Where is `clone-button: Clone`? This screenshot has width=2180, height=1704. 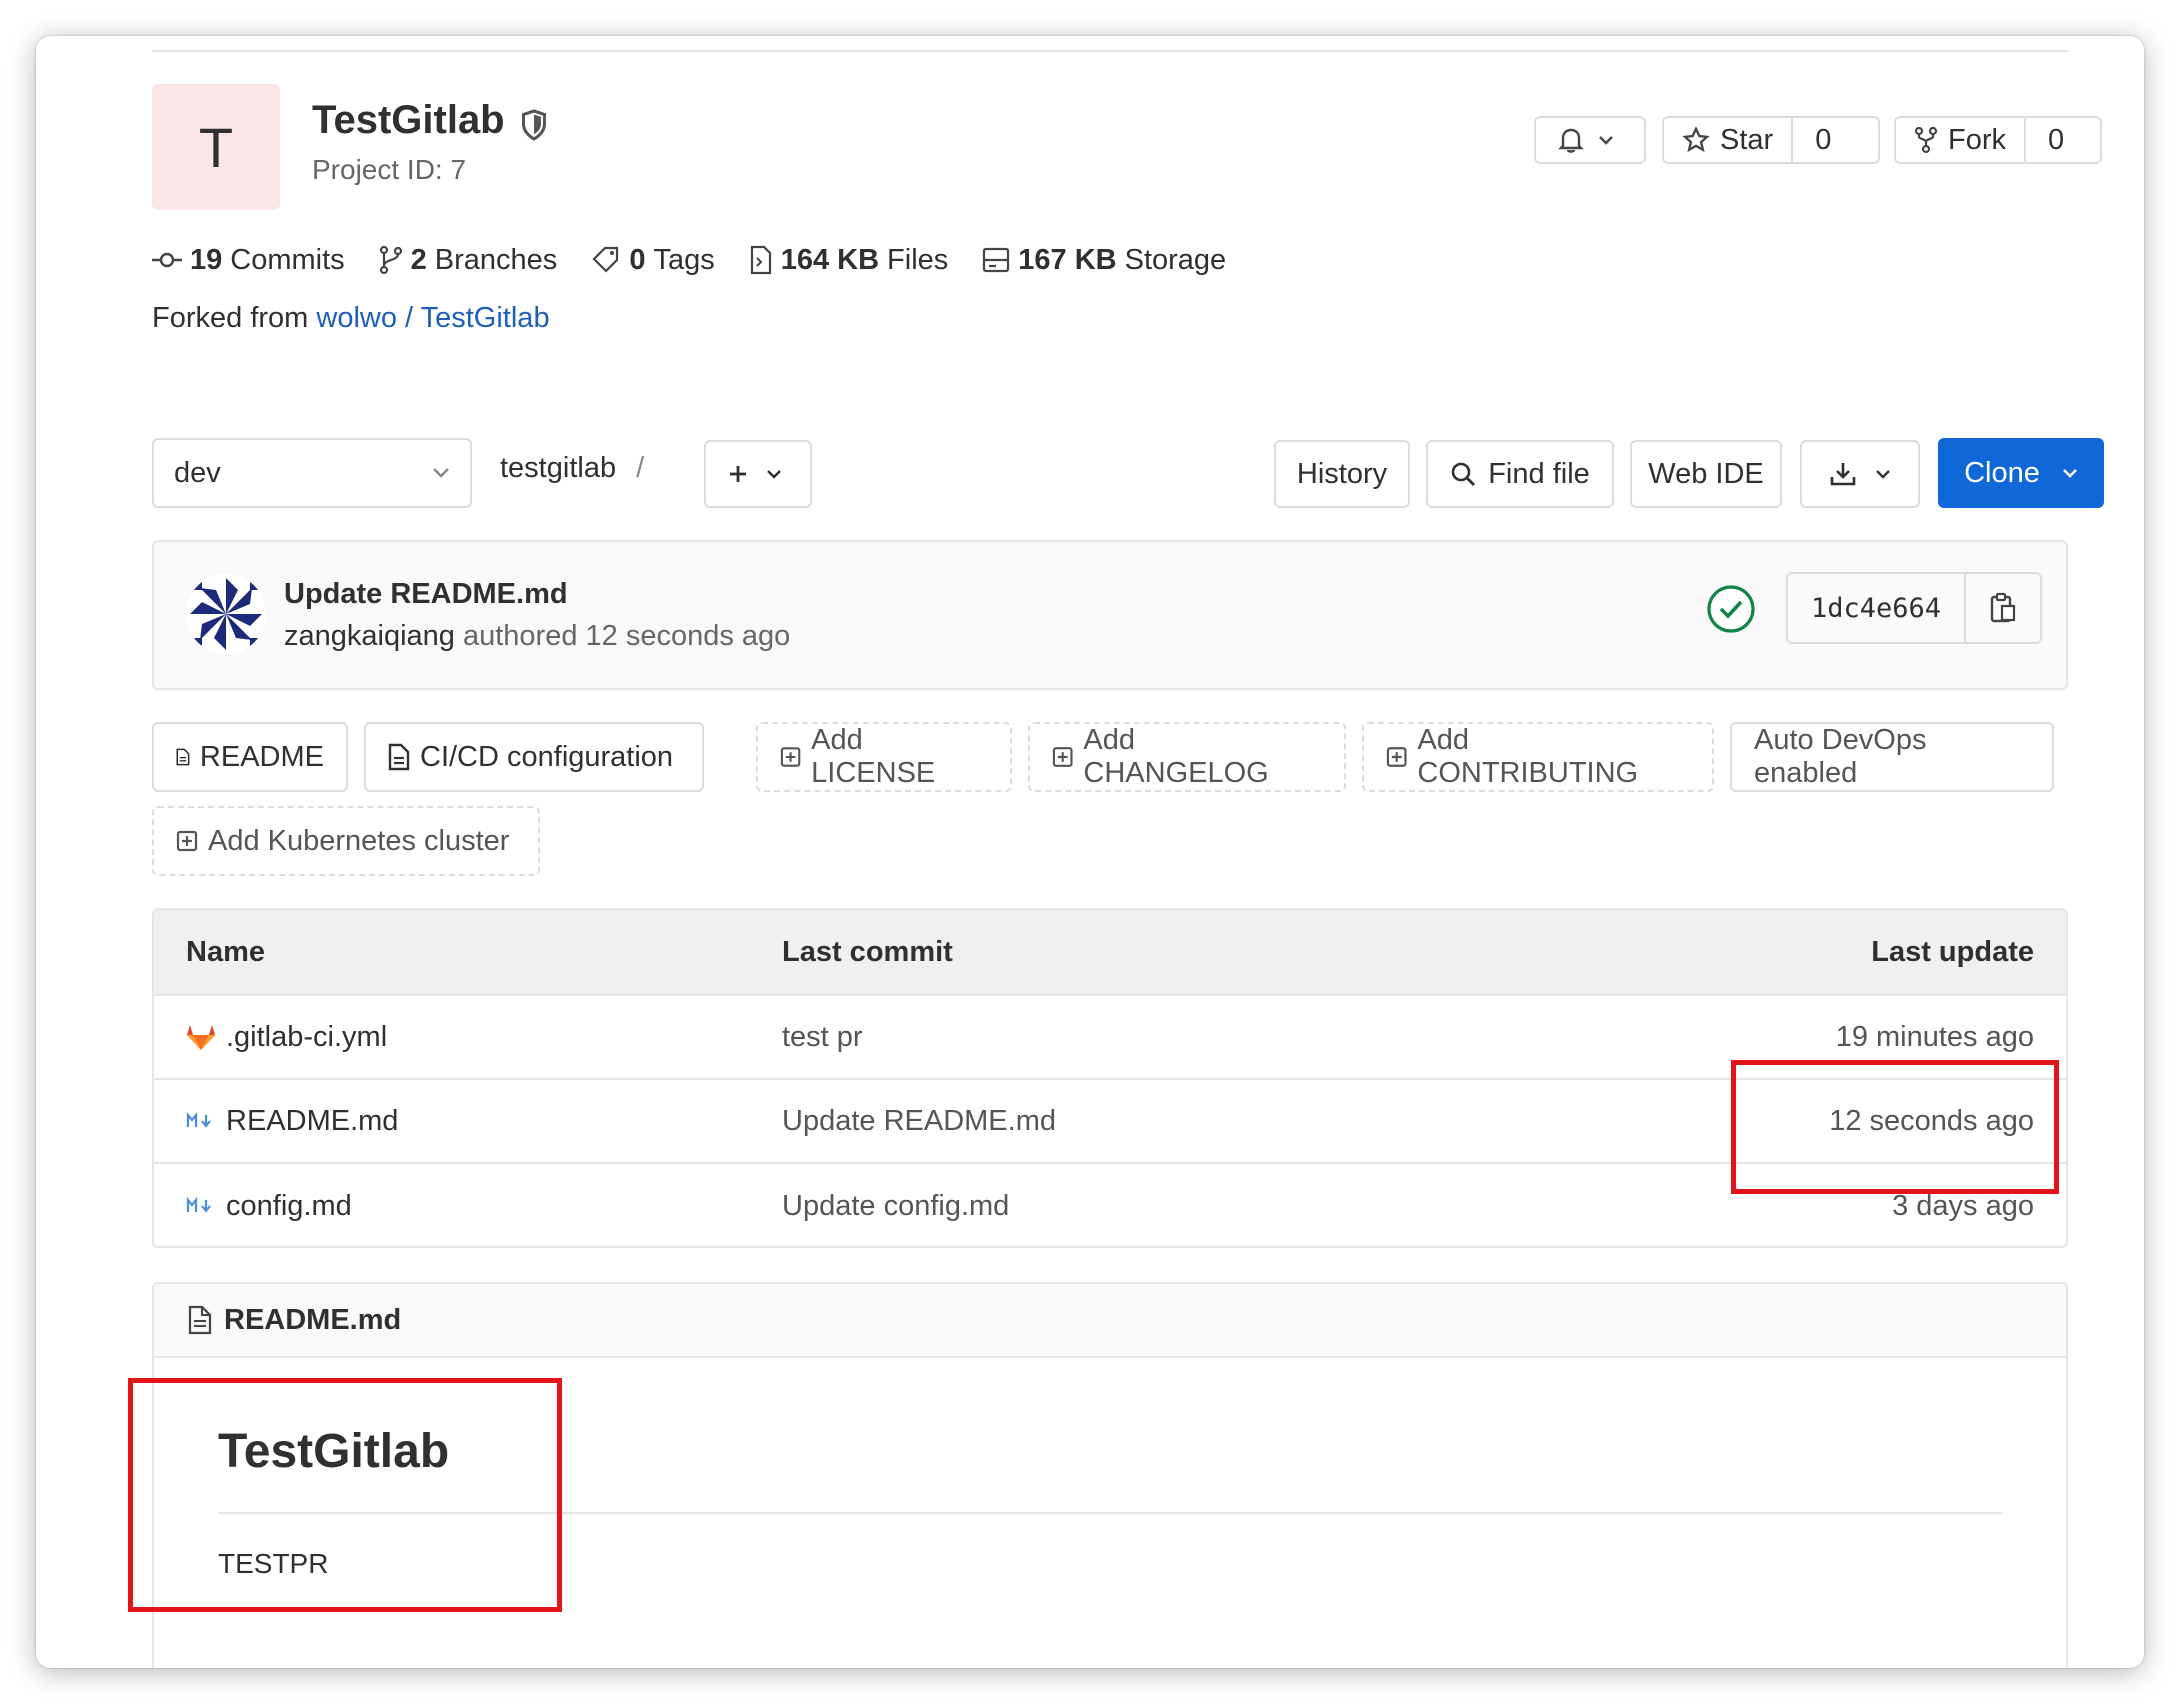
clone-button: Clone is located at coordinates (2021, 473).